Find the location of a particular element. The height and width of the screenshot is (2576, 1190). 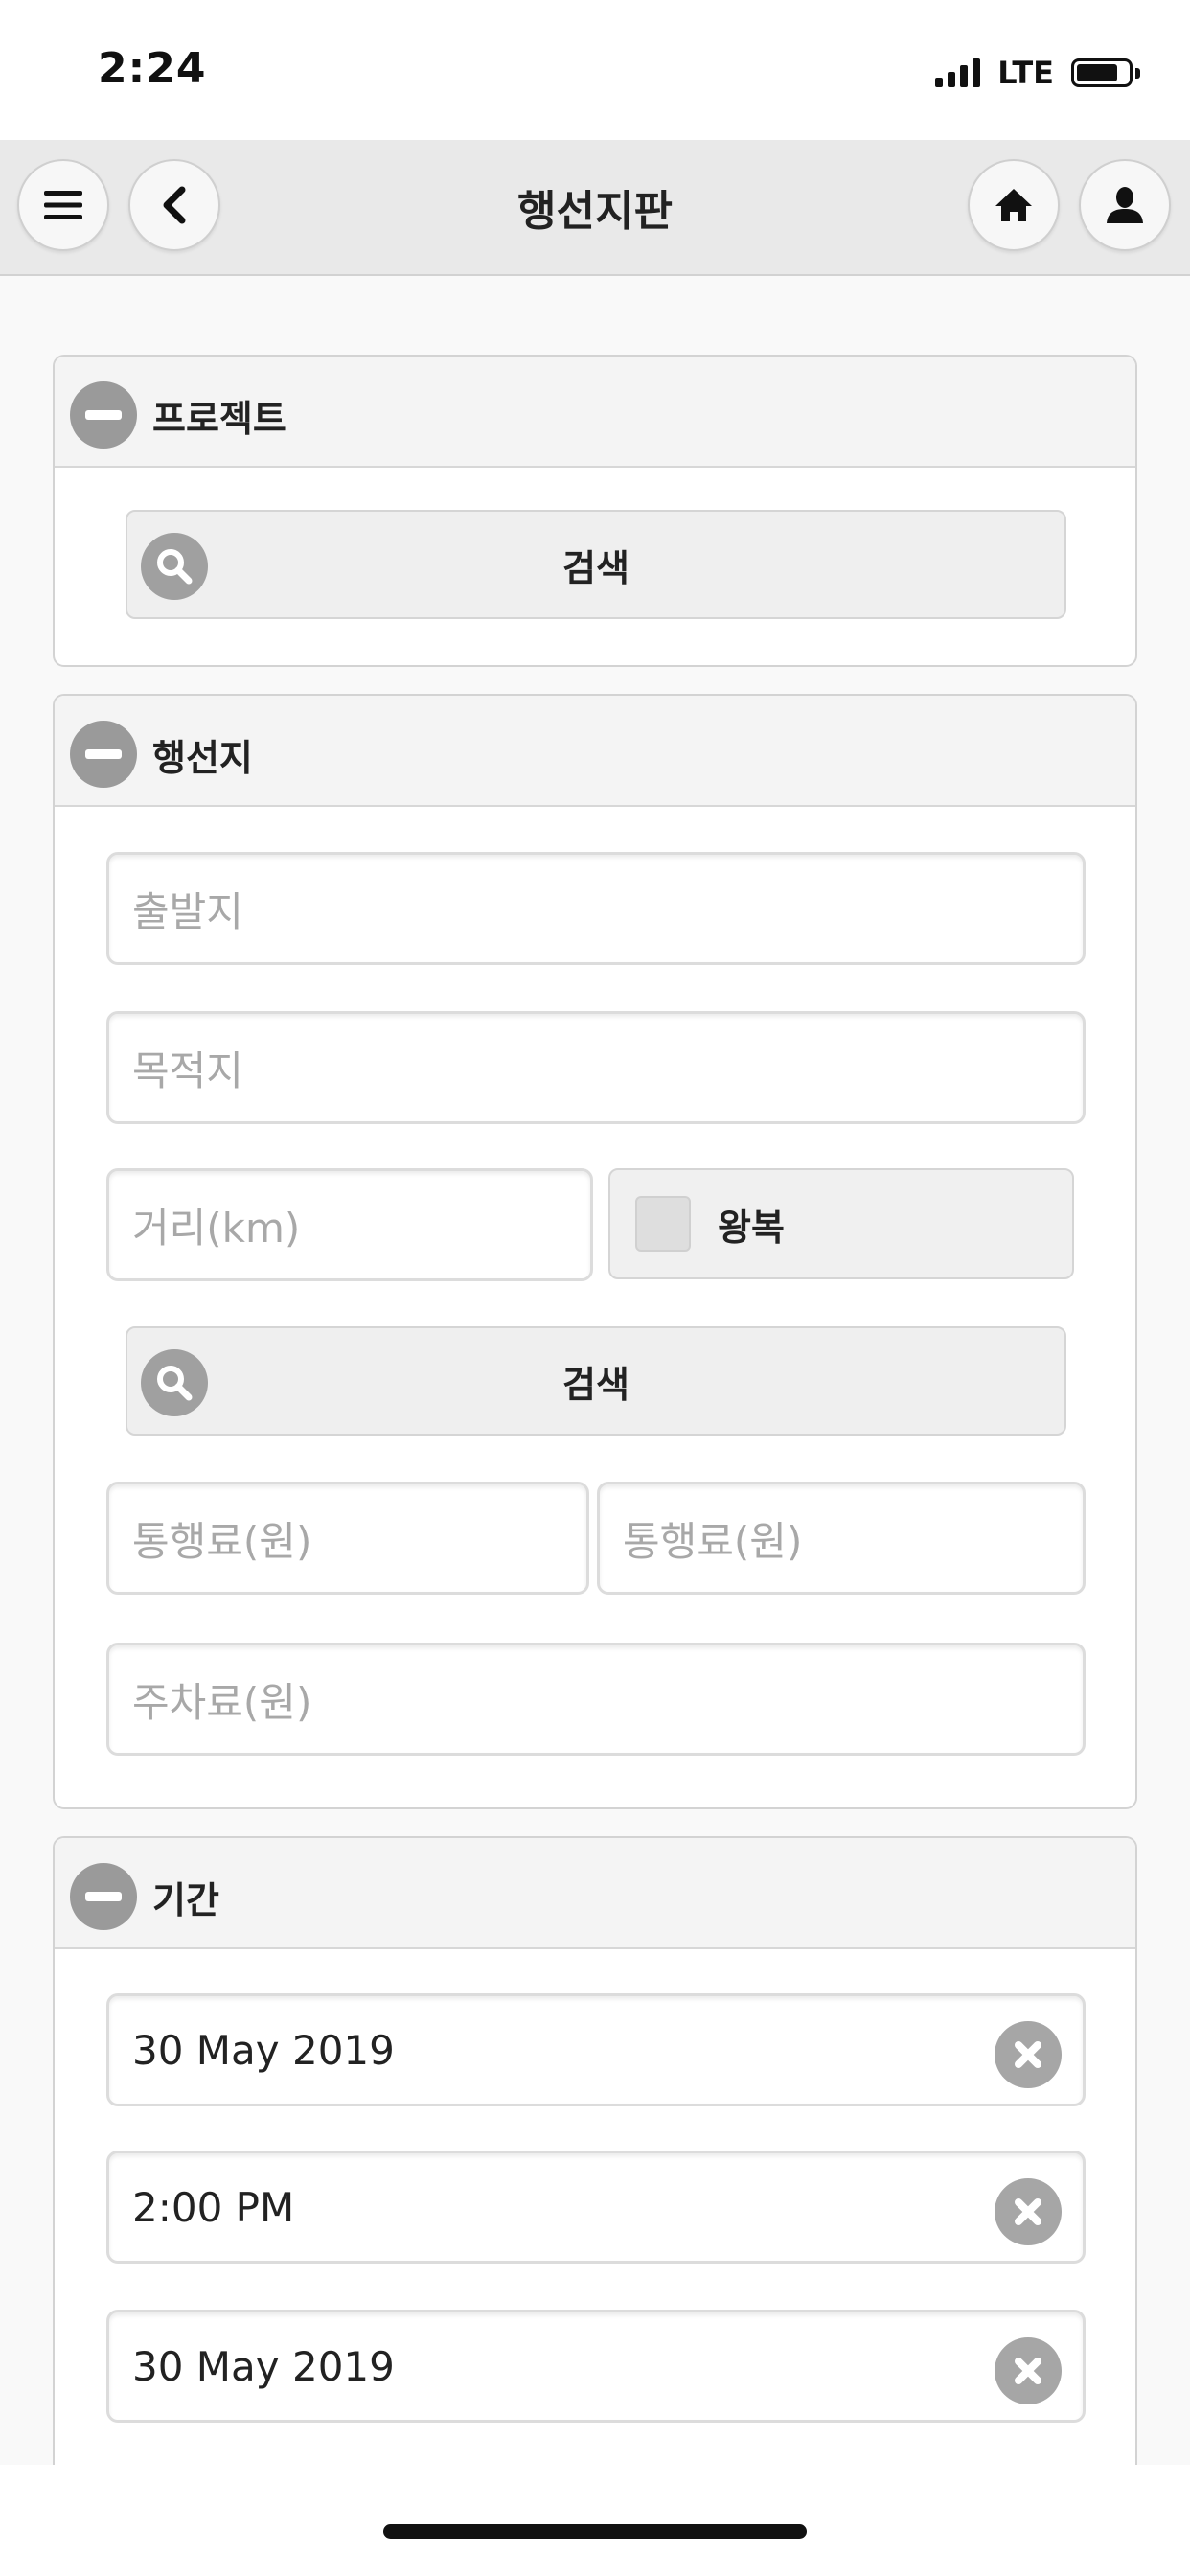

toll-field-2: 통행료(원) is located at coordinates (842, 1538).